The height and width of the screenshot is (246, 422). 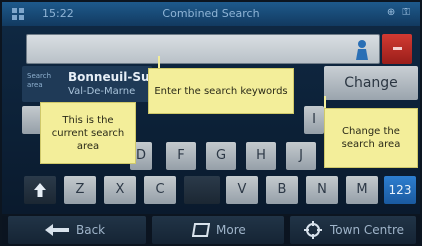 I want to click on callout-current-area: This is the current search area, so click(x=88, y=133).